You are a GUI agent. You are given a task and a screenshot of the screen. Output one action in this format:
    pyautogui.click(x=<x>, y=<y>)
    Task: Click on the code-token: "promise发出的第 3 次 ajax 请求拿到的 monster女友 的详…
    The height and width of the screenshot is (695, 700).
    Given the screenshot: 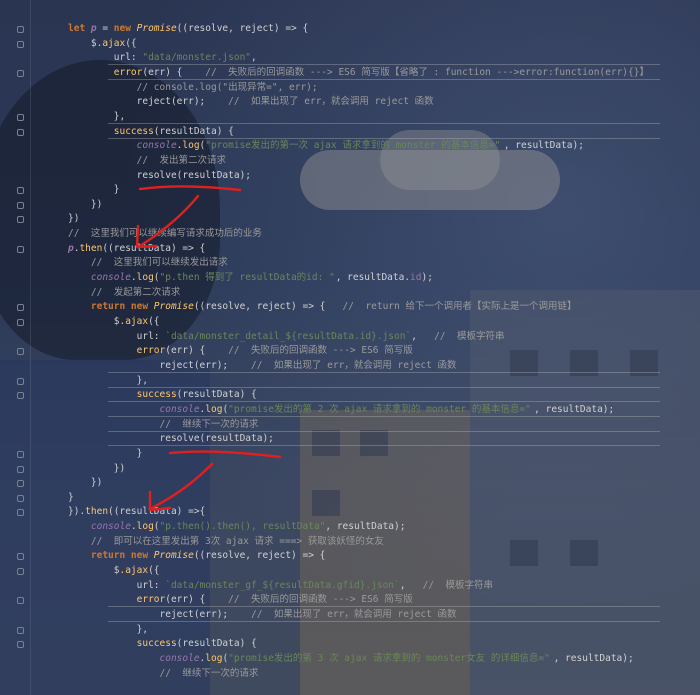 What is the action you would take?
    pyautogui.click(x=389, y=658)
    